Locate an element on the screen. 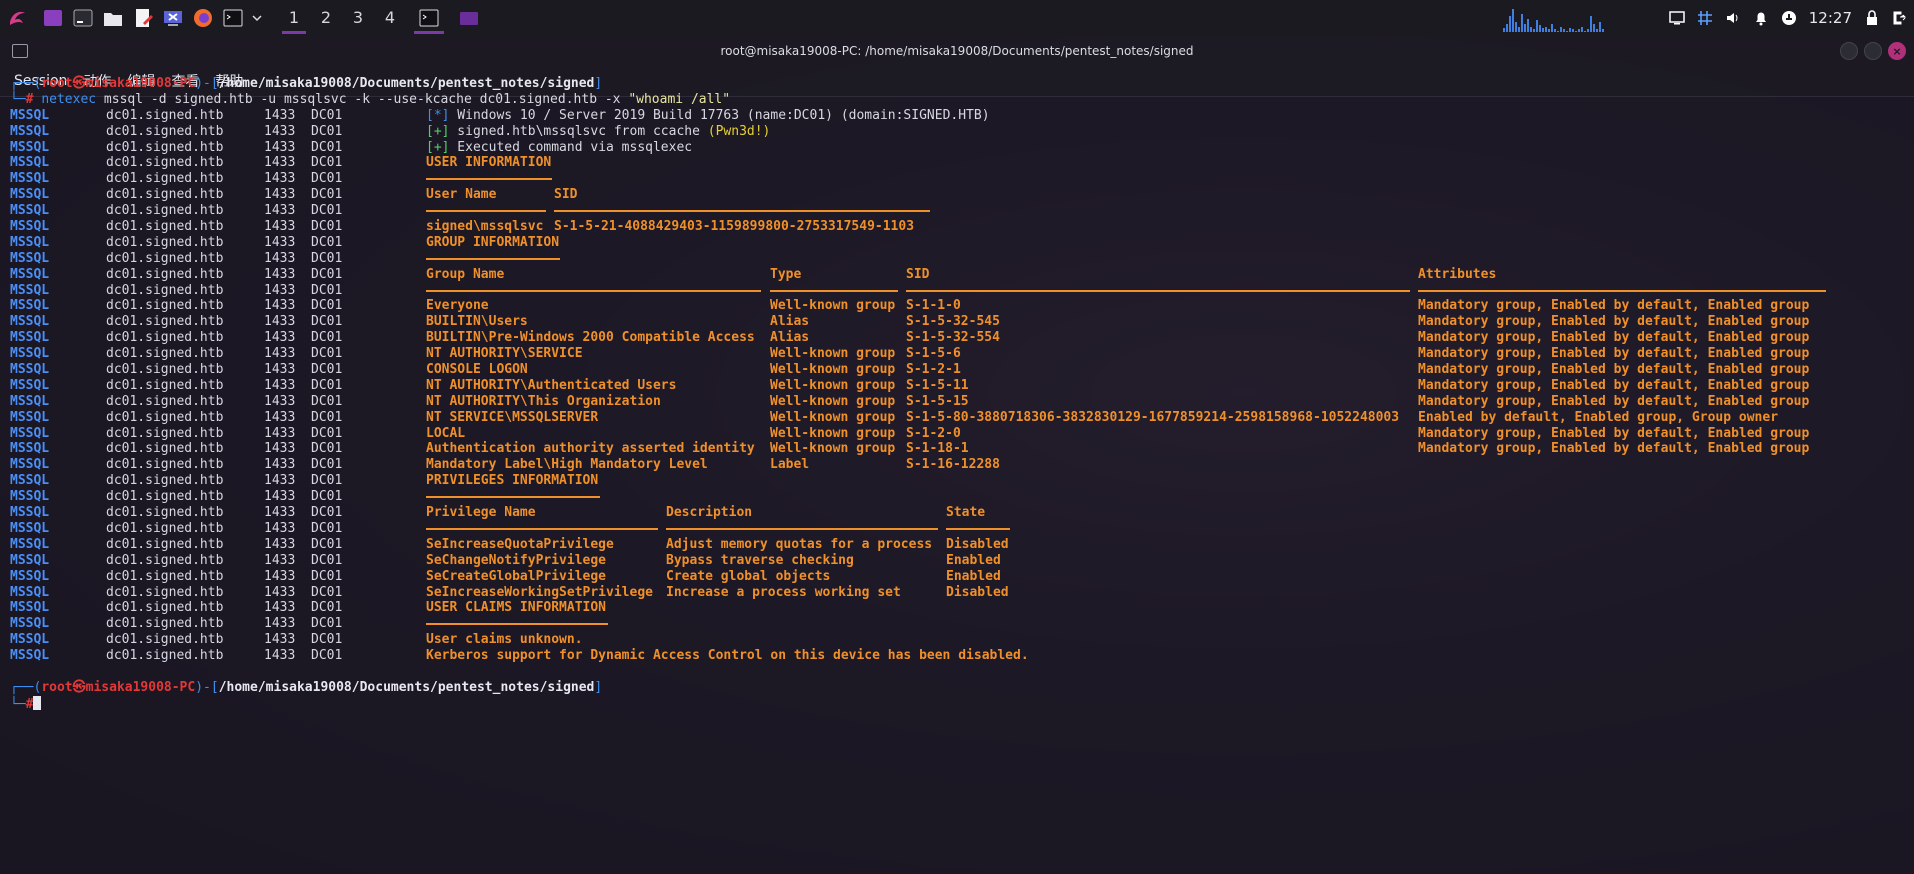 This screenshot has height=874, width=1914. privilege-state-cell: Disabled is located at coordinates (977, 544).